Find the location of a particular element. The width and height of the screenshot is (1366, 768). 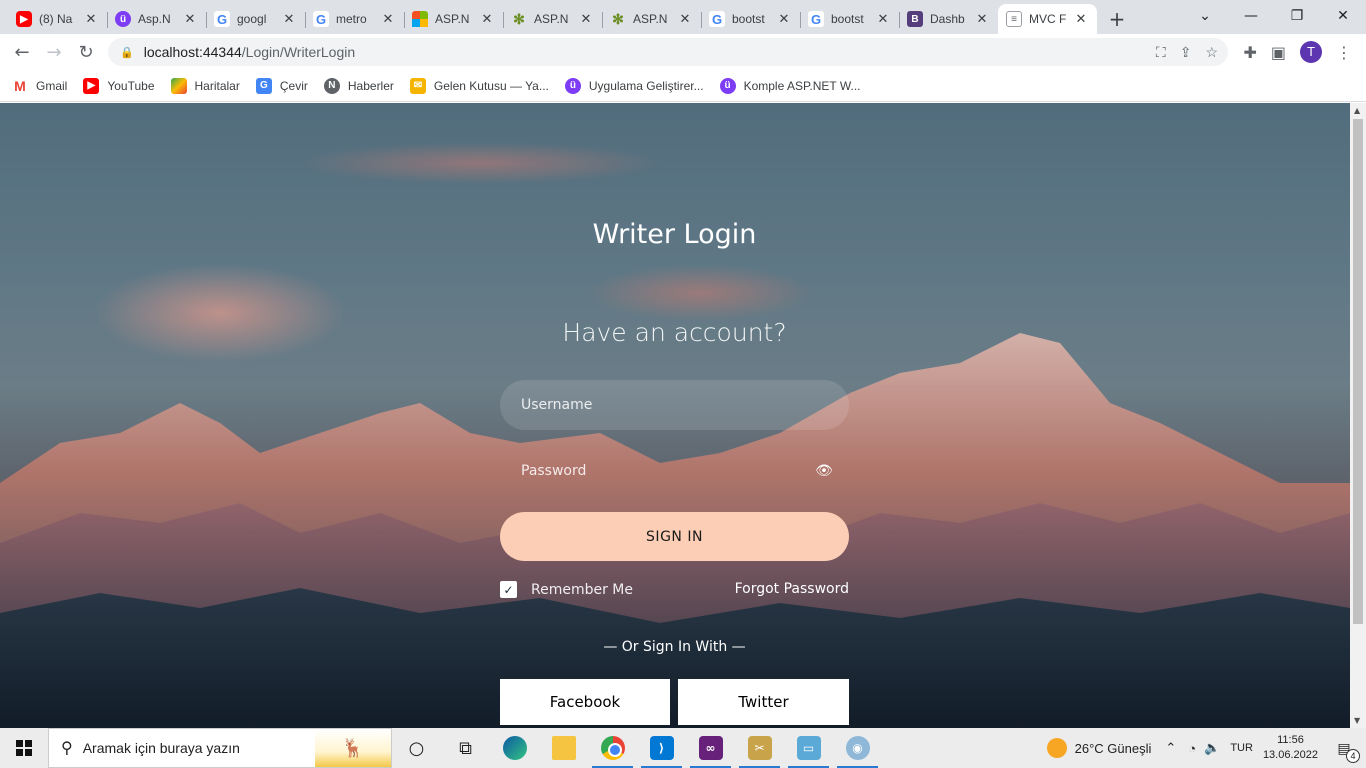

bookmark-item: N Haberler is located at coordinates (358, 85).